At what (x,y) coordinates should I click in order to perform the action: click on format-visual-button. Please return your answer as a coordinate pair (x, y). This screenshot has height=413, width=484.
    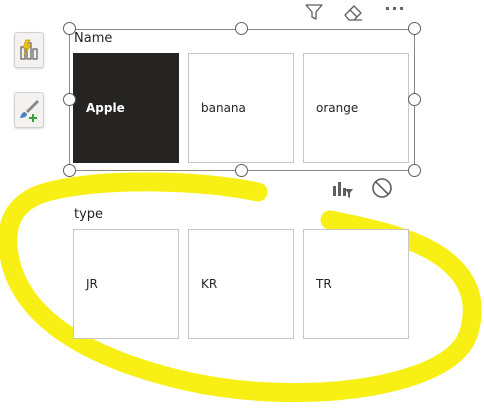
    Looking at the image, I should click on (29, 110).